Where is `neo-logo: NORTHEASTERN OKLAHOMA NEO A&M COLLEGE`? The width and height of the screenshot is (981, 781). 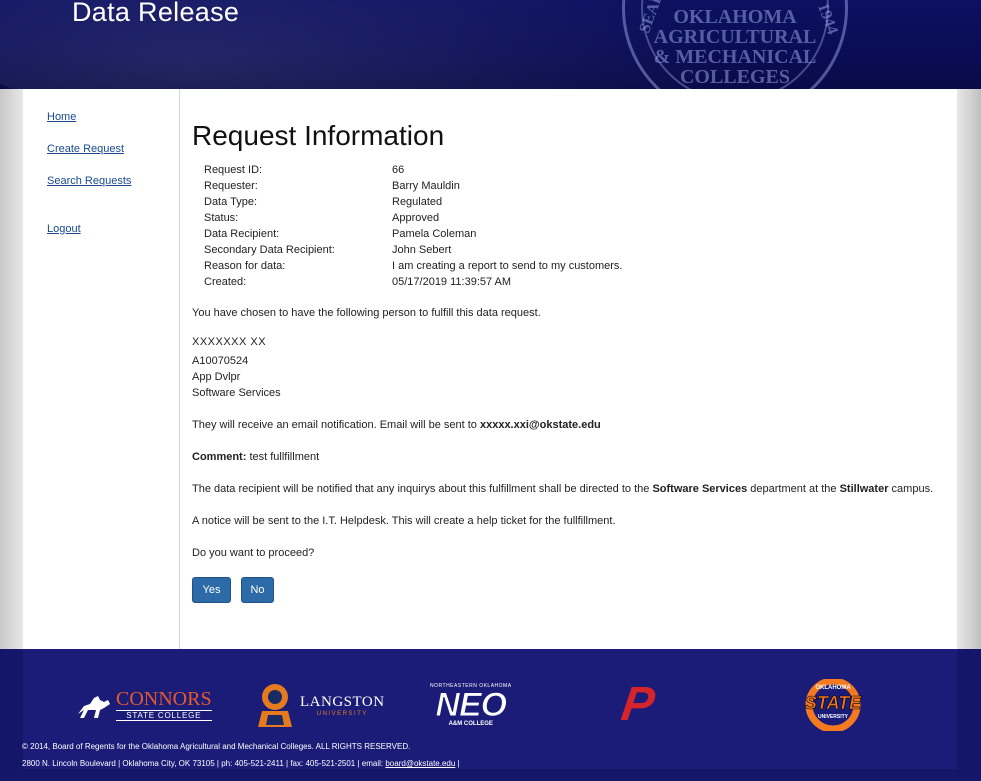 neo-logo: NORTHEASTERN OKLAHOMA NEO A&M COLLEGE is located at coordinates (471, 705).